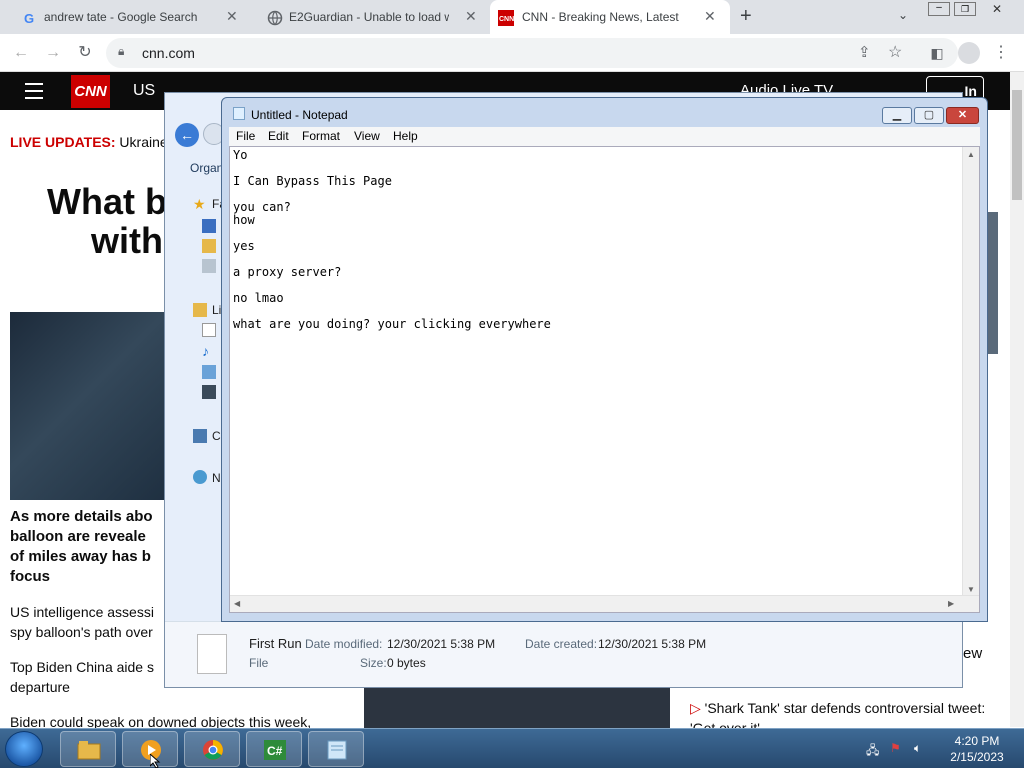  Describe the element at coordinates (532, 53) in the screenshot. I see `address-bar: 🔒︎ cnn.com ⇪ ☆` at that location.